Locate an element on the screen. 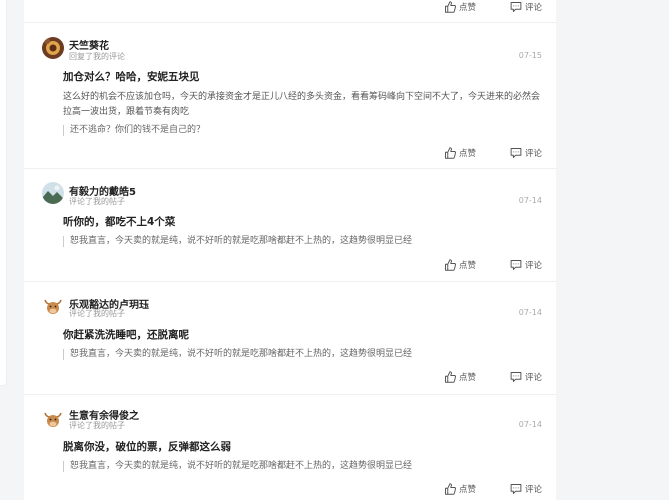 The image size is (669, 500). reply-title: 脱离你没，破位的票，反弹都这么弱 is located at coordinates (147, 446).